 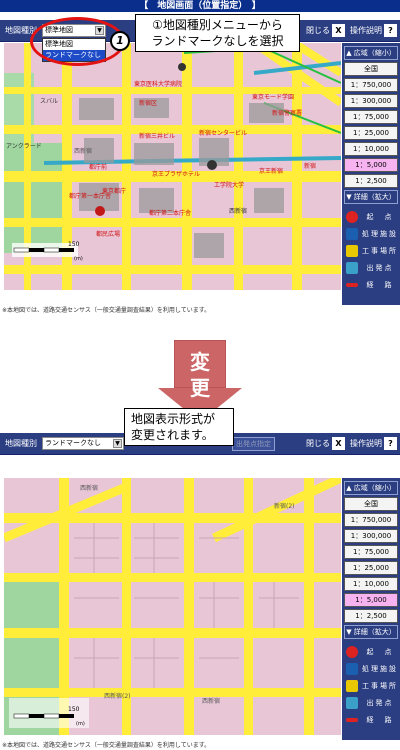 I want to click on instruction-callout: ①地図種別メニューから ランドマークなしを選択, so click(x=217, y=33).